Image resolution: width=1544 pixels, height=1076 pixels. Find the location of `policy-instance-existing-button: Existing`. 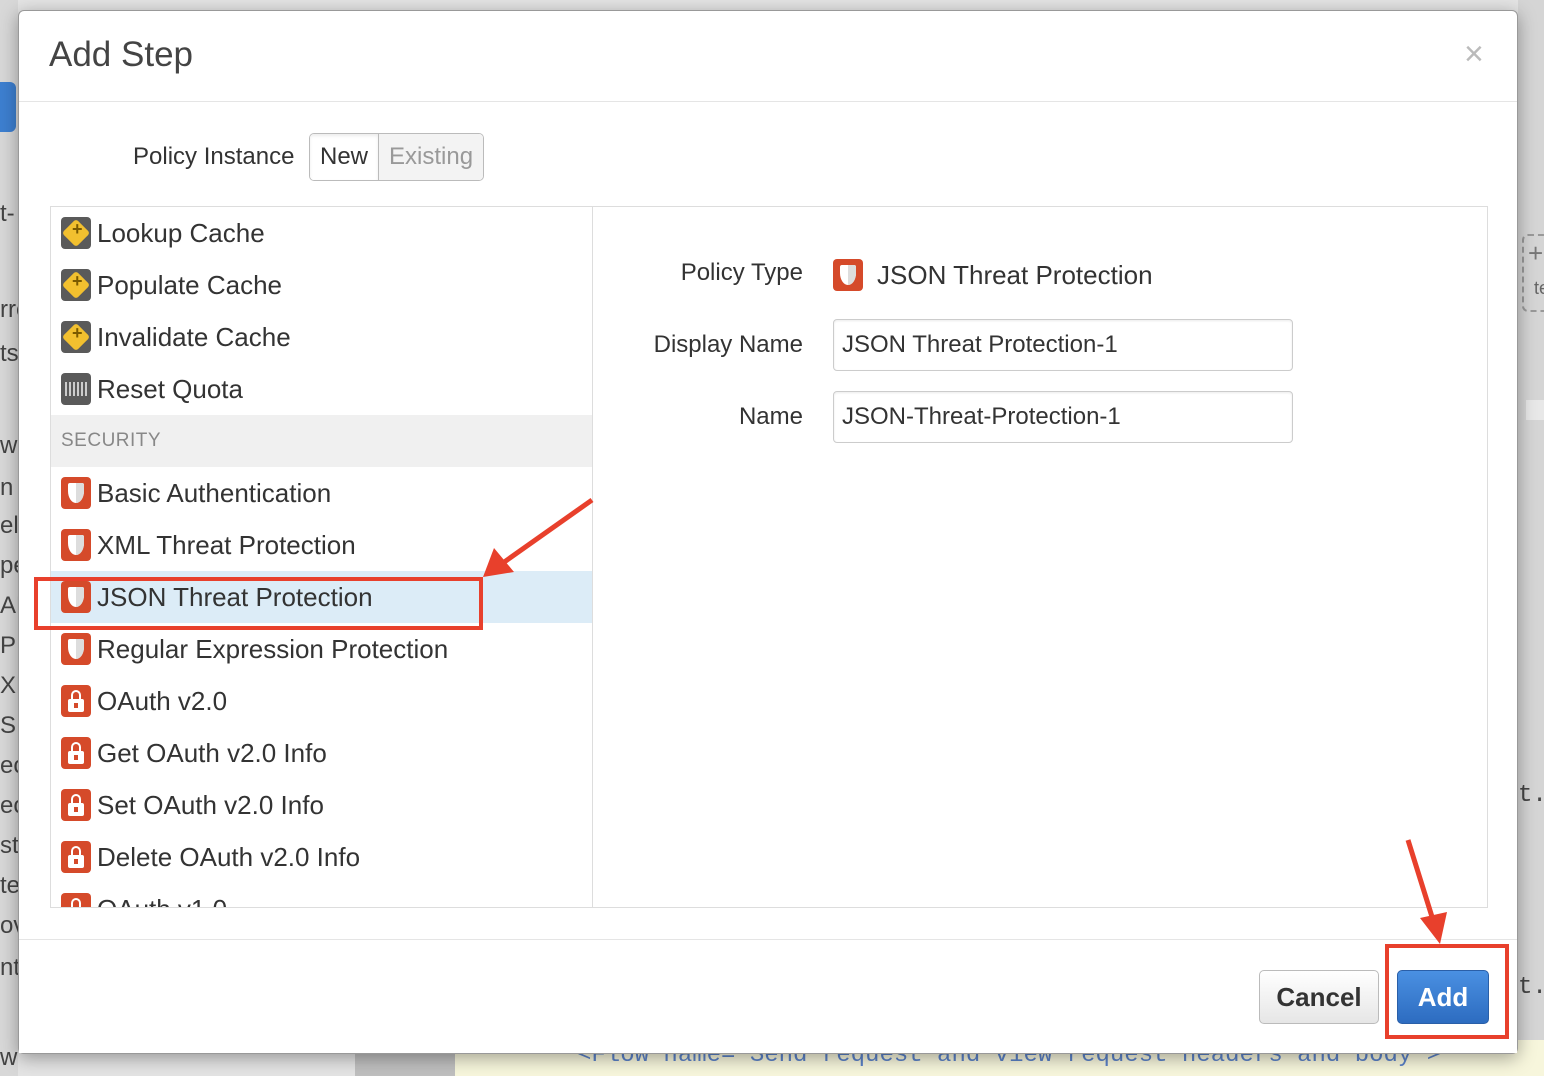

policy-instance-existing-button: Existing is located at coordinates (431, 157).